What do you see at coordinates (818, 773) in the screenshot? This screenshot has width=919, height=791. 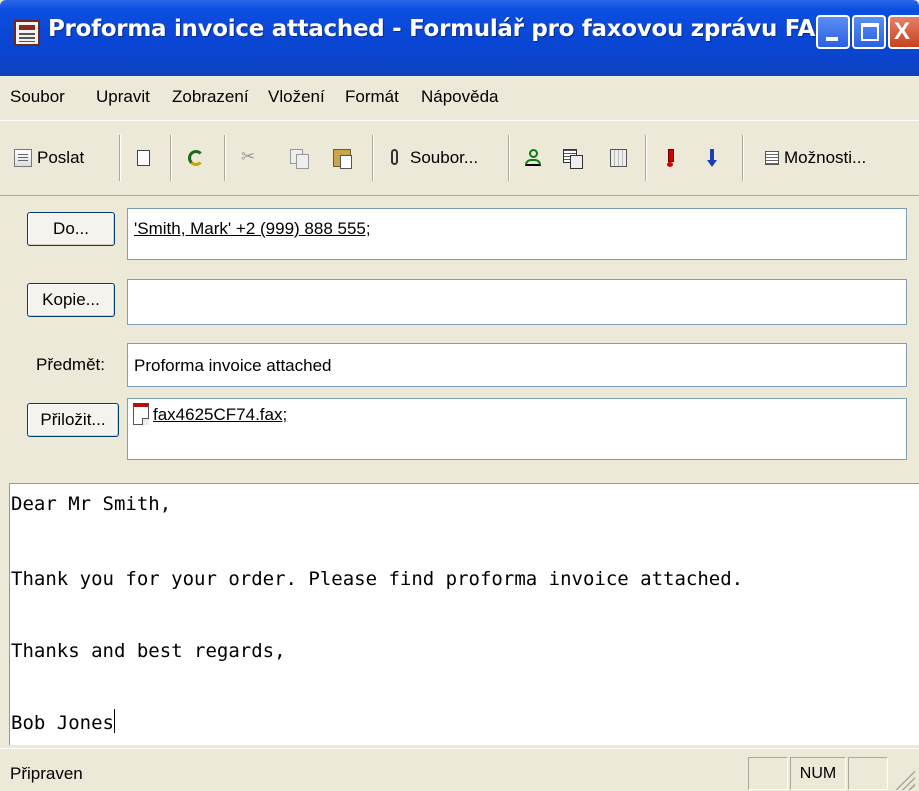 I see `num-lock-indicator: NUM` at bounding box center [818, 773].